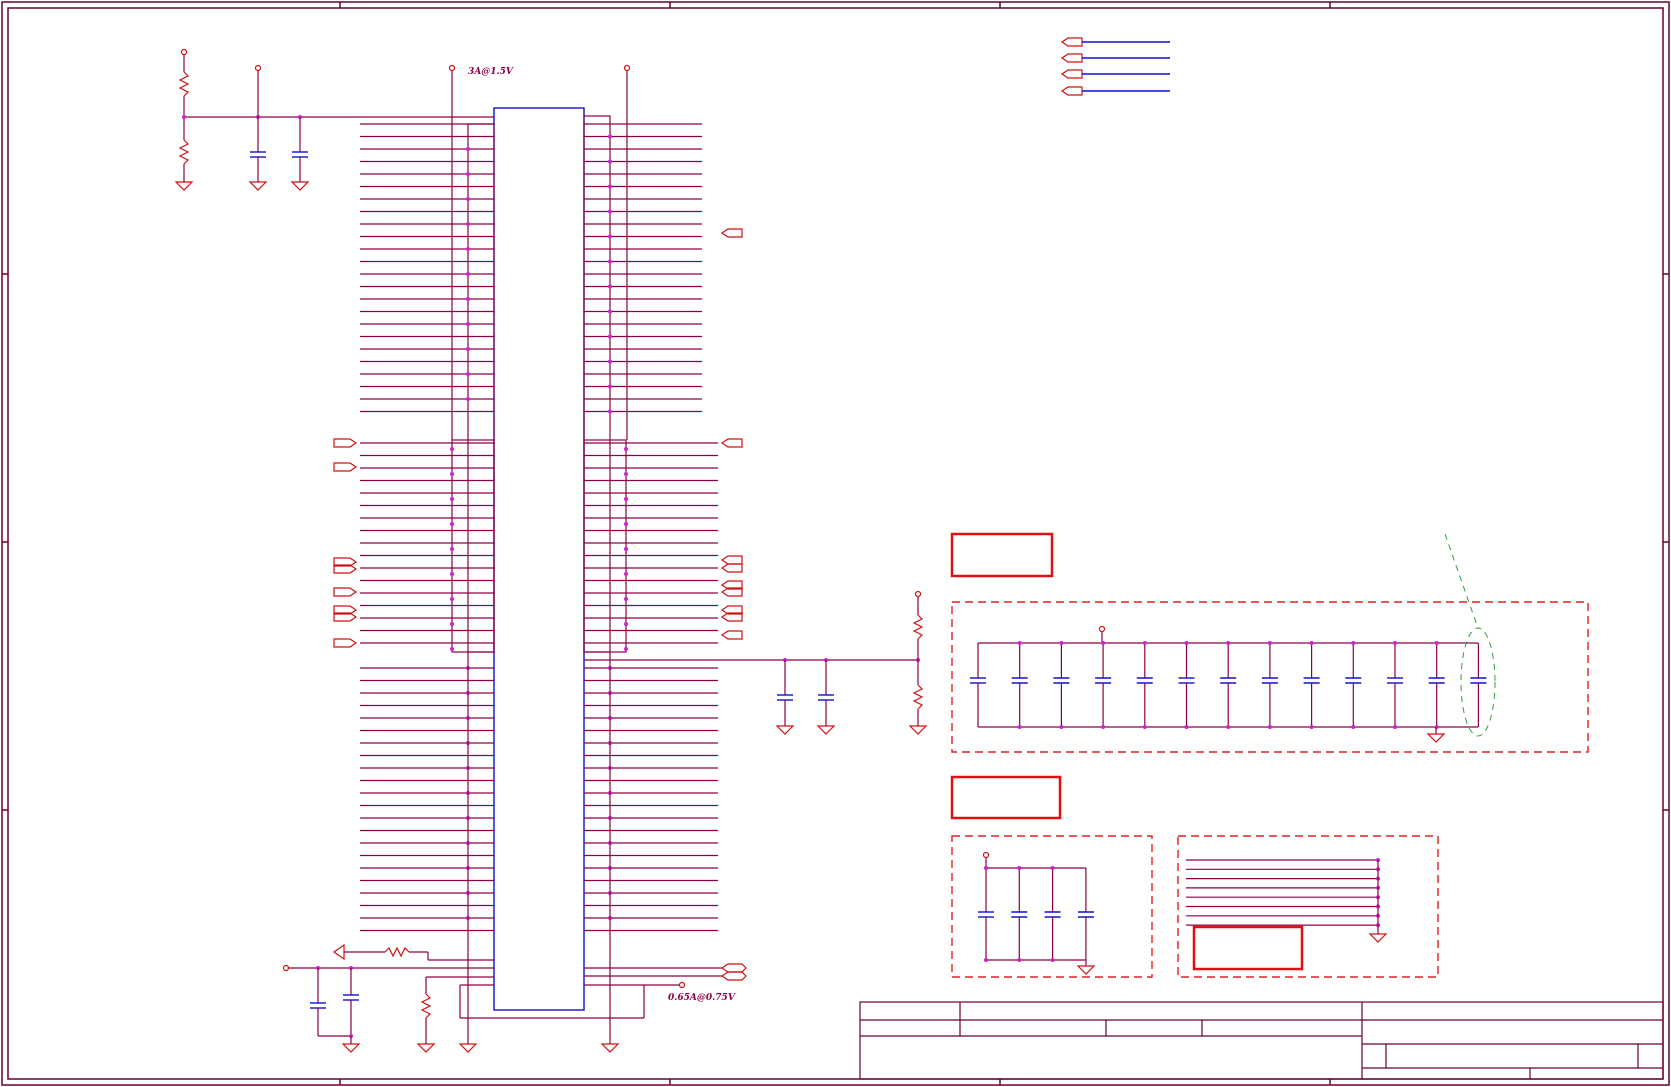  What do you see at coordinates (1036, 914) in the screenshot?
I see `small-capacitors` at bounding box center [1036, 914].